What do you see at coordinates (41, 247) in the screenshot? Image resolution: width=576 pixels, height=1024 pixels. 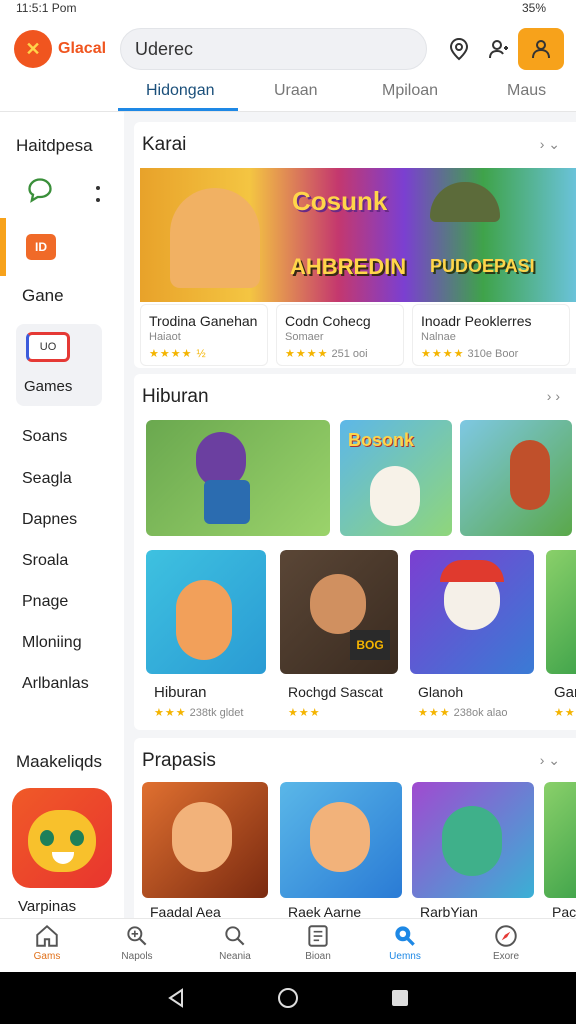 I see `game-app-icon: ID` at bounding box center [41, 247].